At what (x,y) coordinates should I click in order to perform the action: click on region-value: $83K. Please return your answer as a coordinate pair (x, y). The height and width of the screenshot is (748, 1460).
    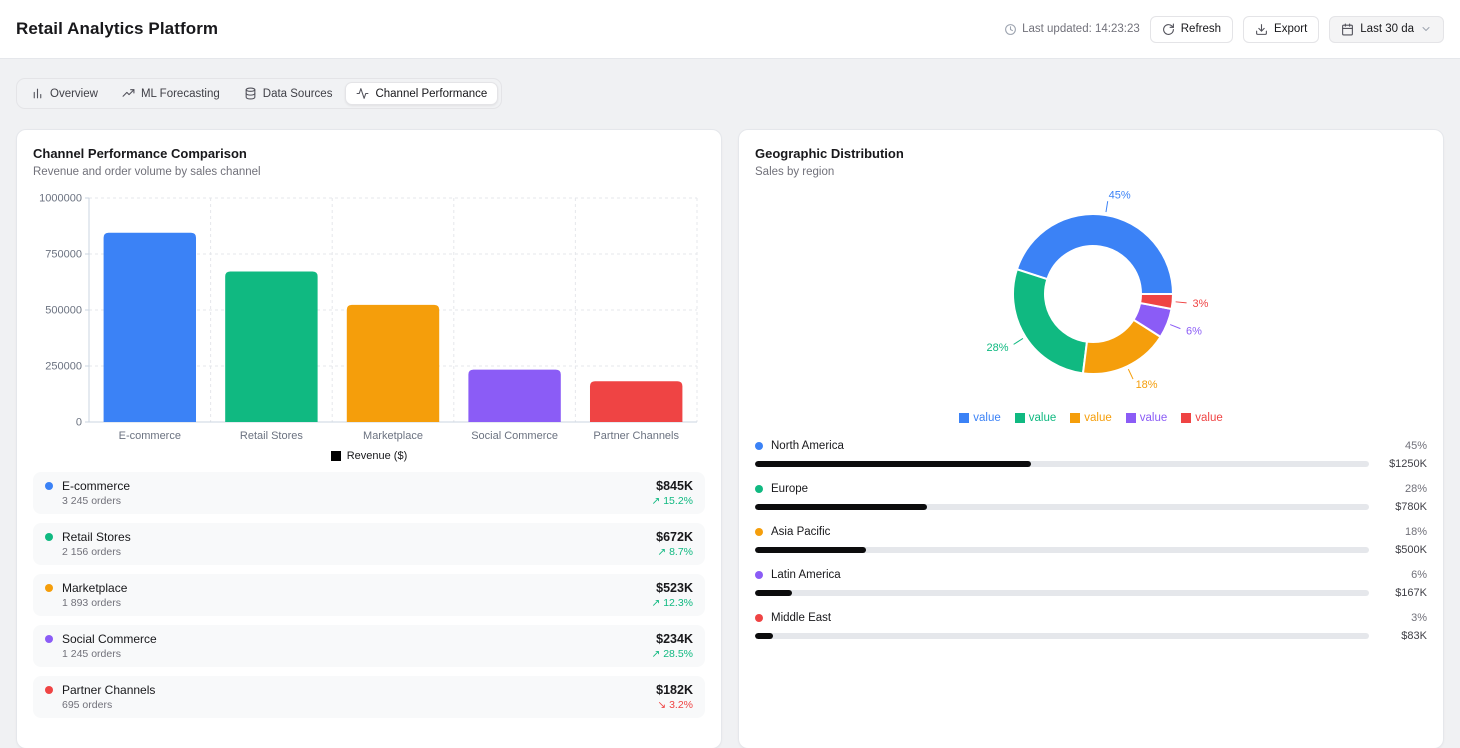
    Looking at the image, I should click on (1414, 636).